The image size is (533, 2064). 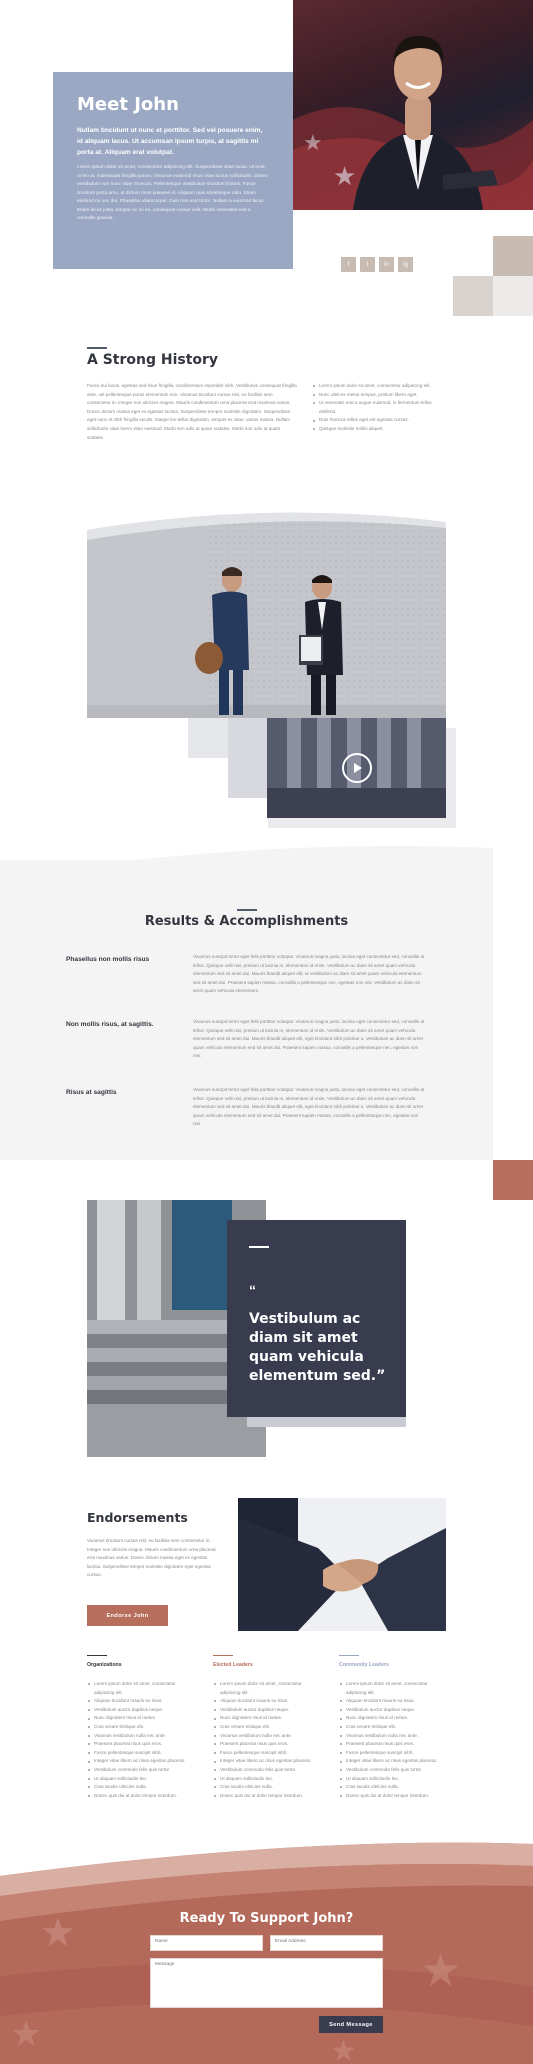 I want to click on play-icon, so click(x=357, y=768).